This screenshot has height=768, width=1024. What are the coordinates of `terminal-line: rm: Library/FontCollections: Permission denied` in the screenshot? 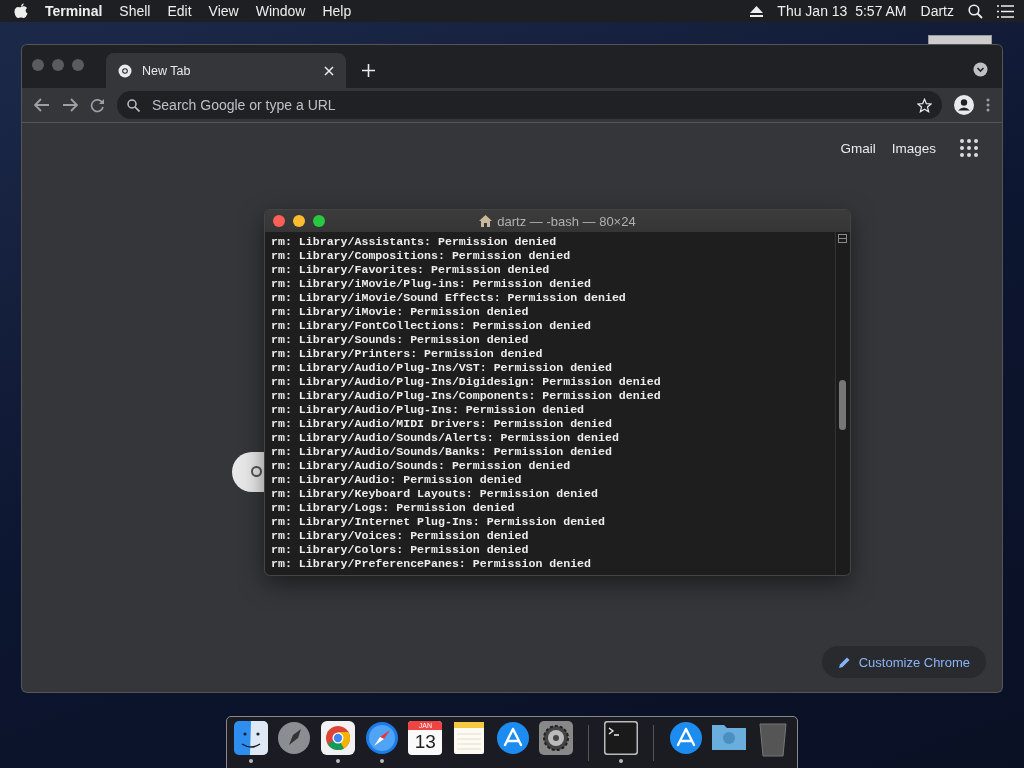 It's located at (432, 326).